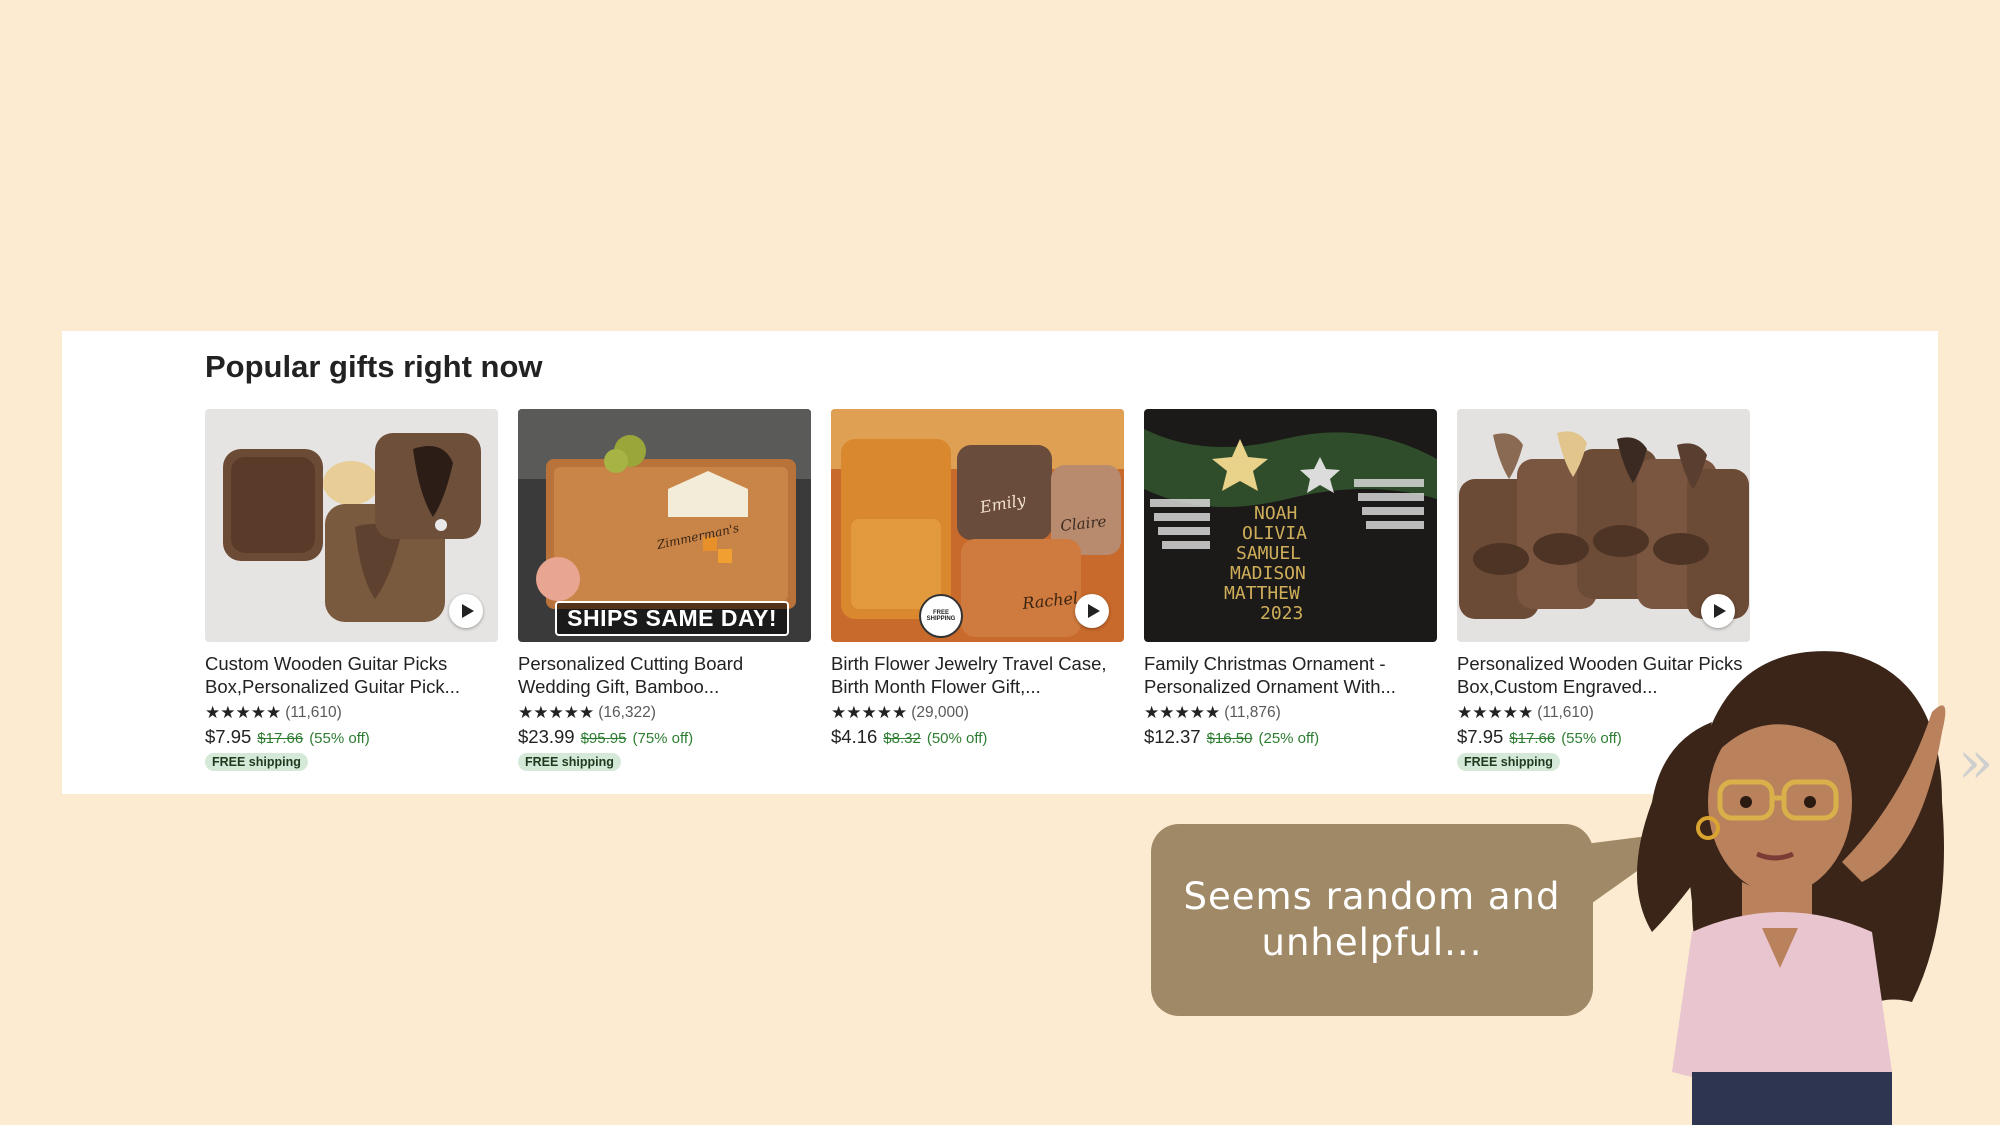 The image size is (2000, 1125). I want to click on sale-price: $23.99, so click(546, 736).